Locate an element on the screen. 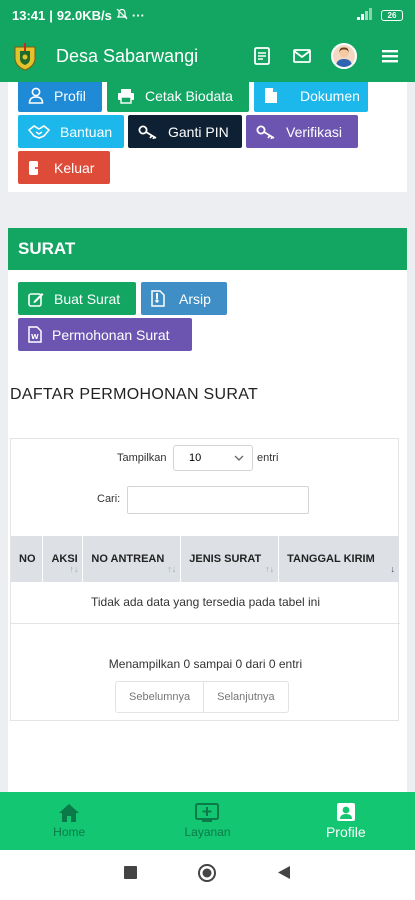 Image resolution: width=415 pixels, height=900 pixels. column-header-no-antrean: NO ANTREAN ↑↓ is located at coordinates (132, 559).